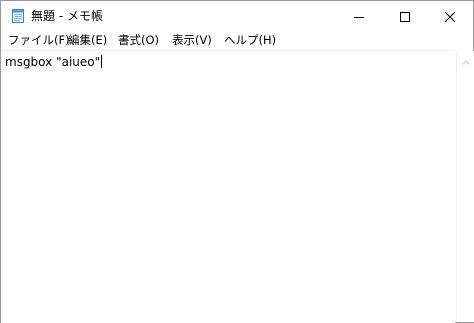  What do you see at coordinates (67, 16) in the screenshot?
I see `window-title: 無題 - メモ帳` at bounding box center [67, 16].